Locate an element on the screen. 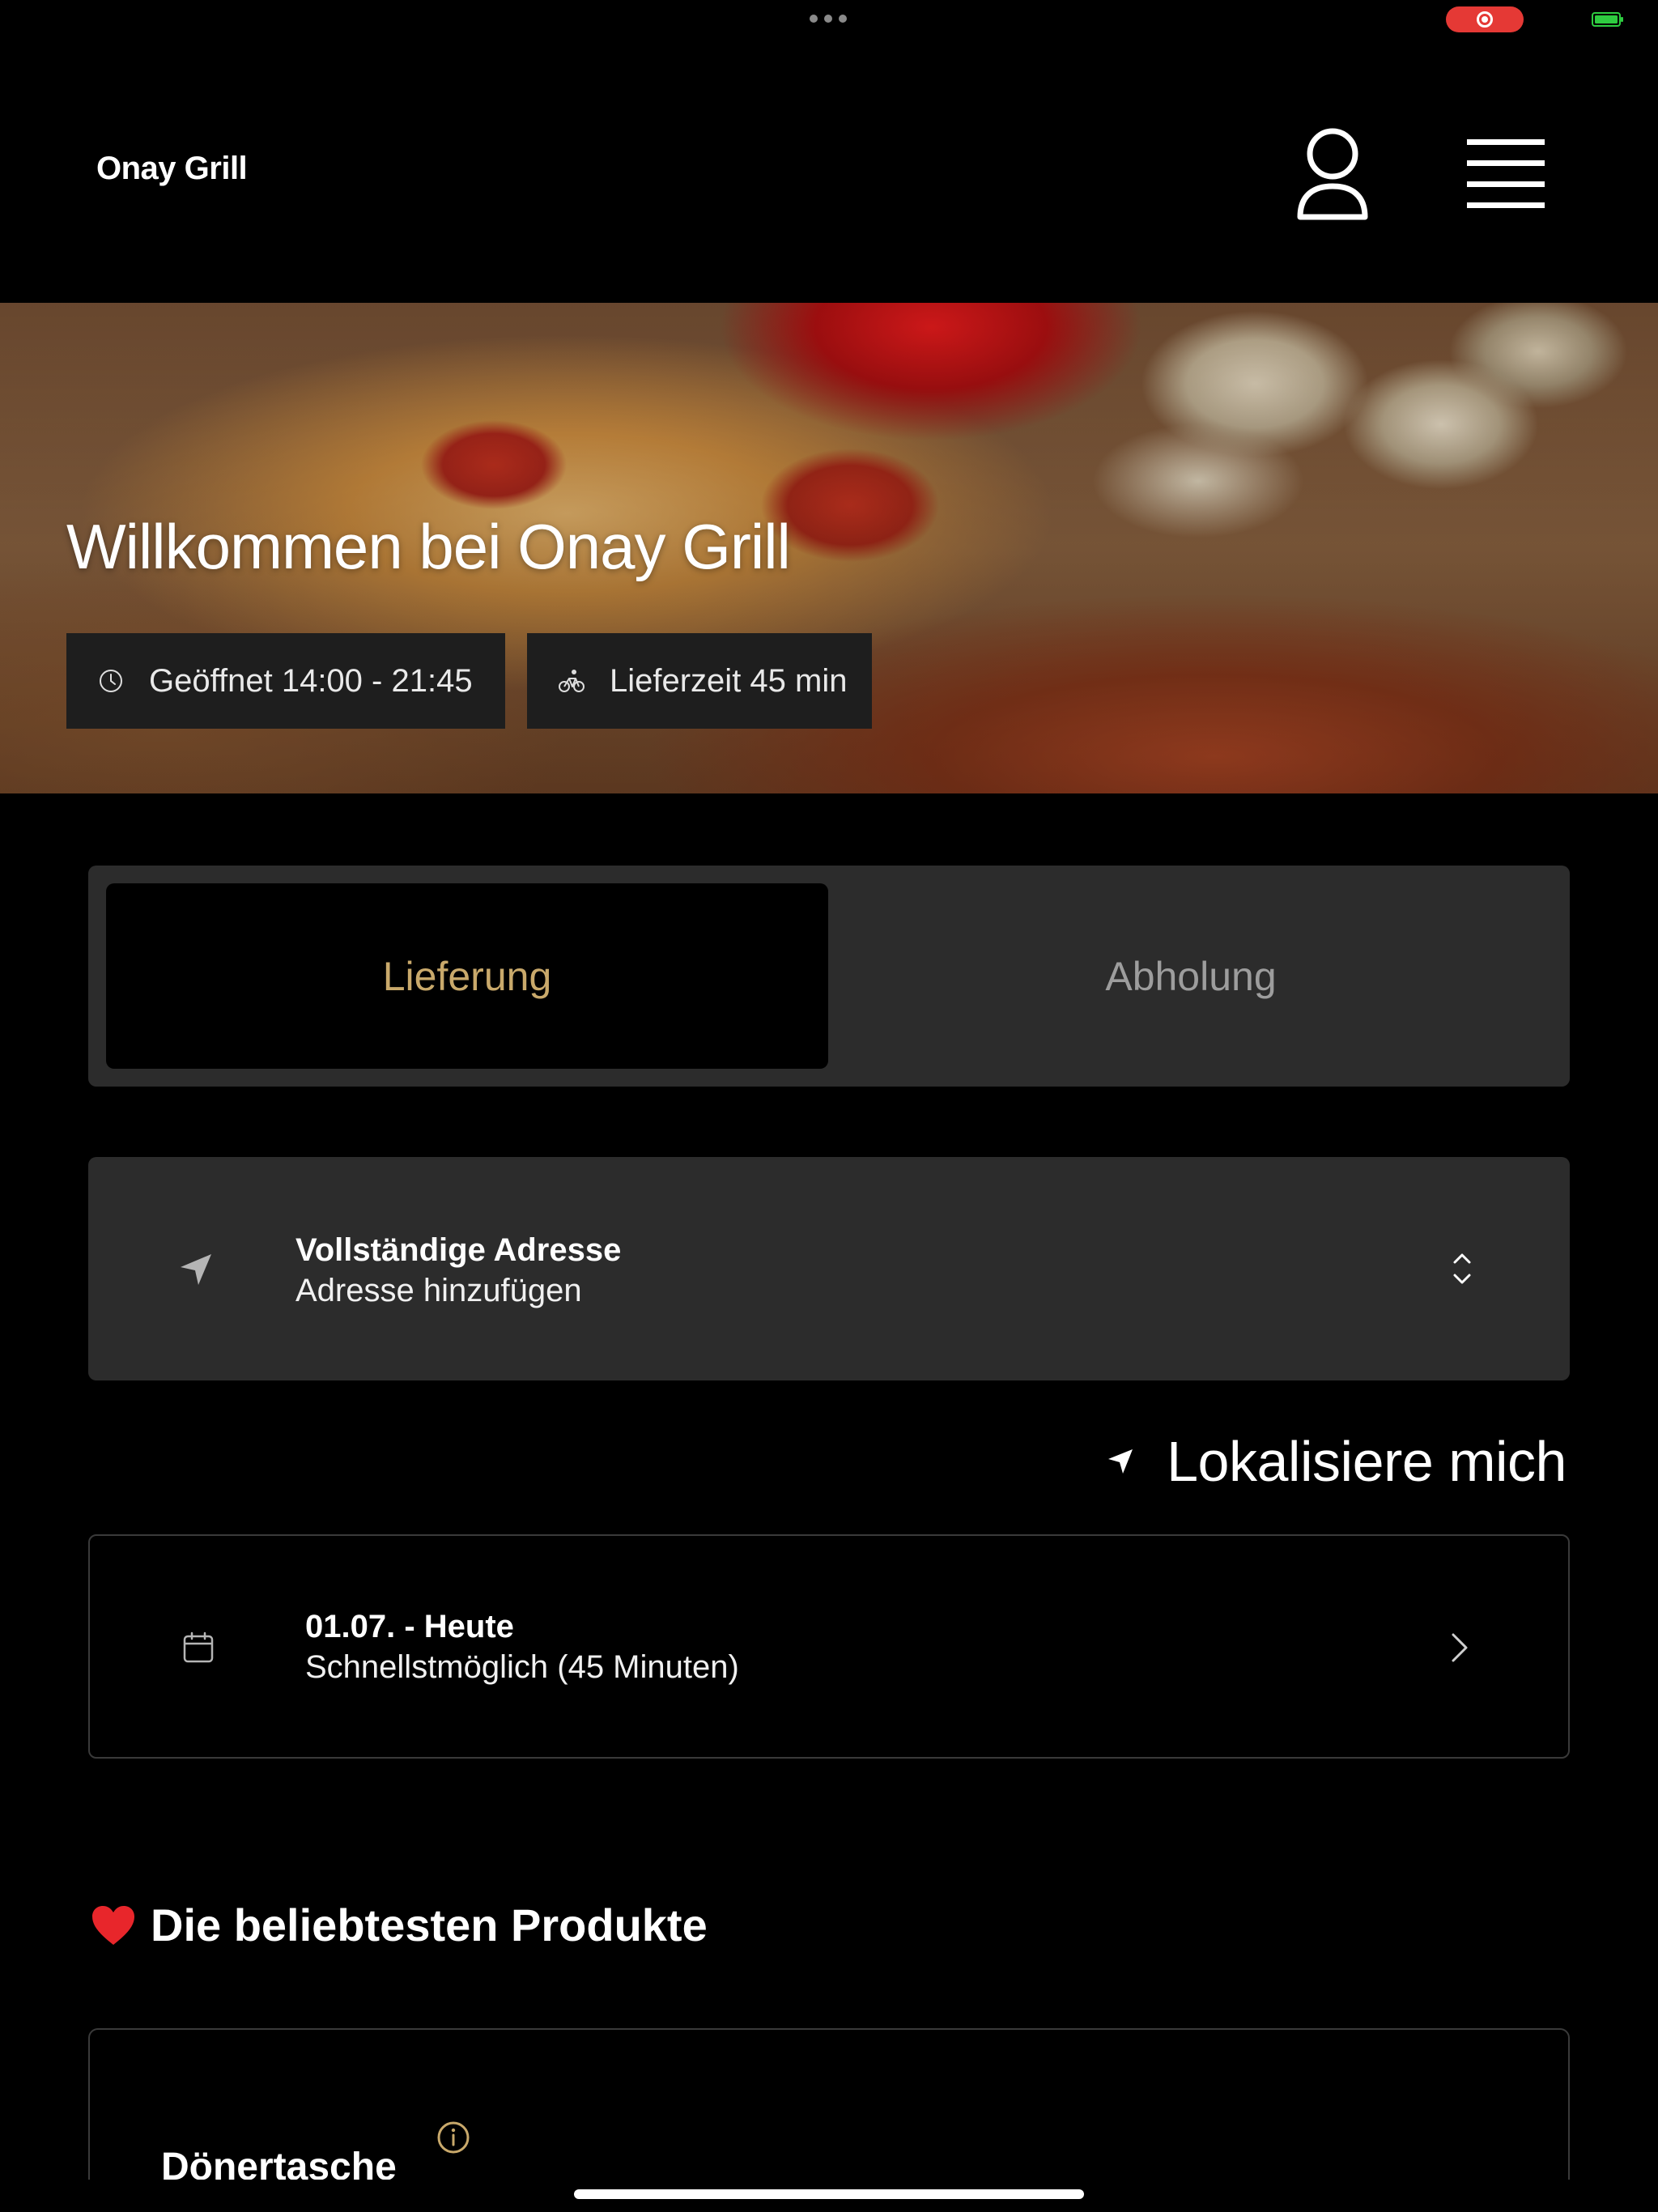 The width and height of the screenshot is (1658, 2212). heart-icon is located at coordinates (113, 1925).